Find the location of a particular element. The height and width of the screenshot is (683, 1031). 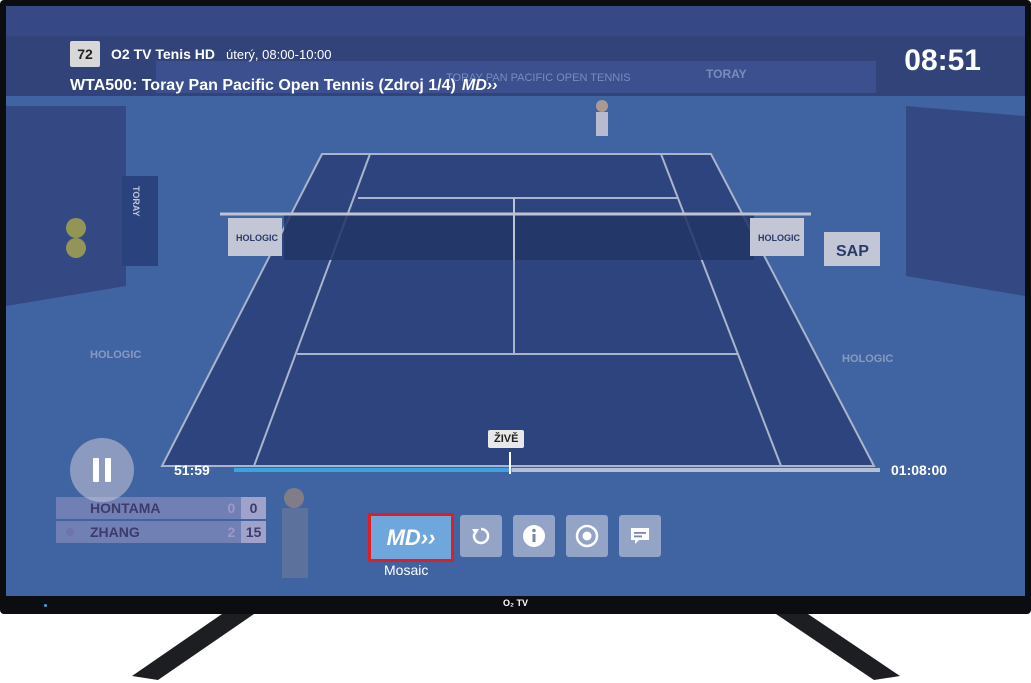

tv-stand is located at coordinates (516, 647).